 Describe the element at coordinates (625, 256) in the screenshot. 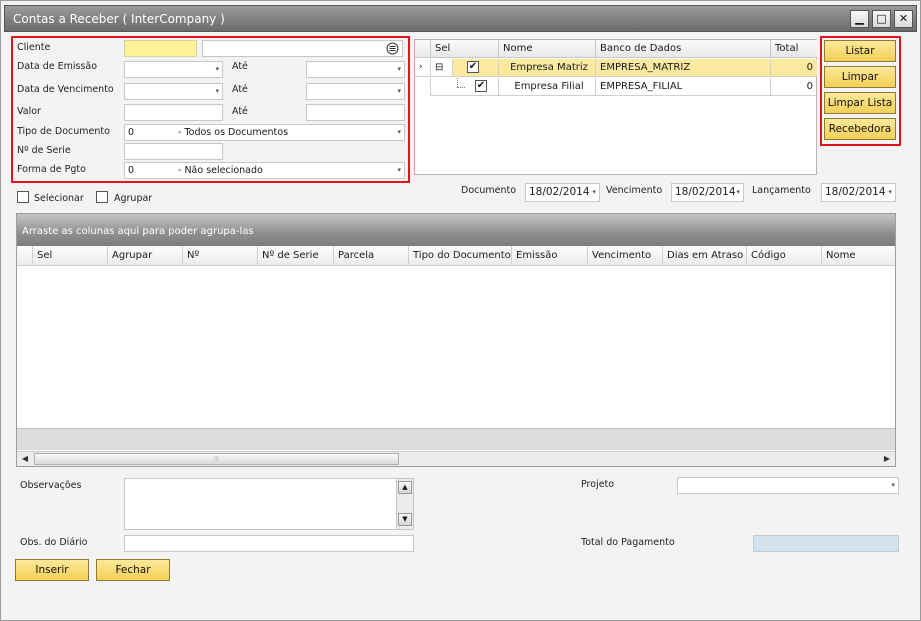

I see `col-header-vencimento: Vencimento` at that location.